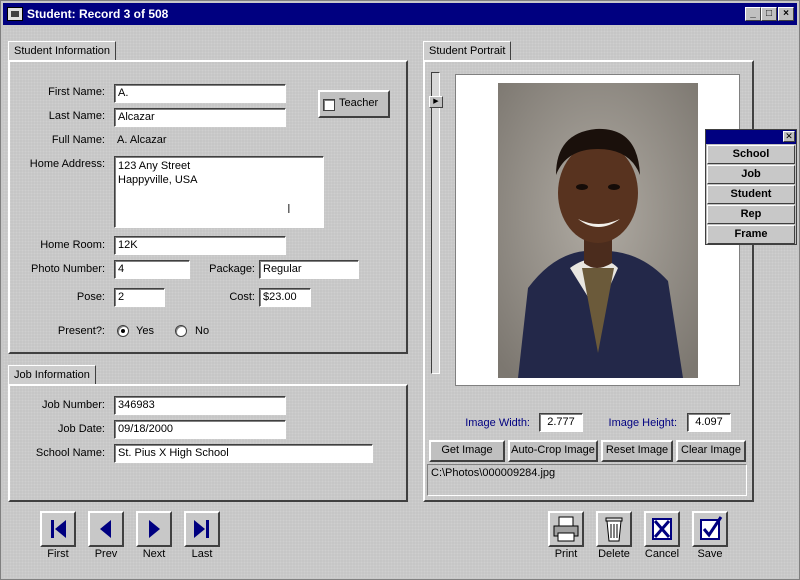 This screenshot has width=800, height=580. I want to click on present-yes-radio, so click(123, 331).